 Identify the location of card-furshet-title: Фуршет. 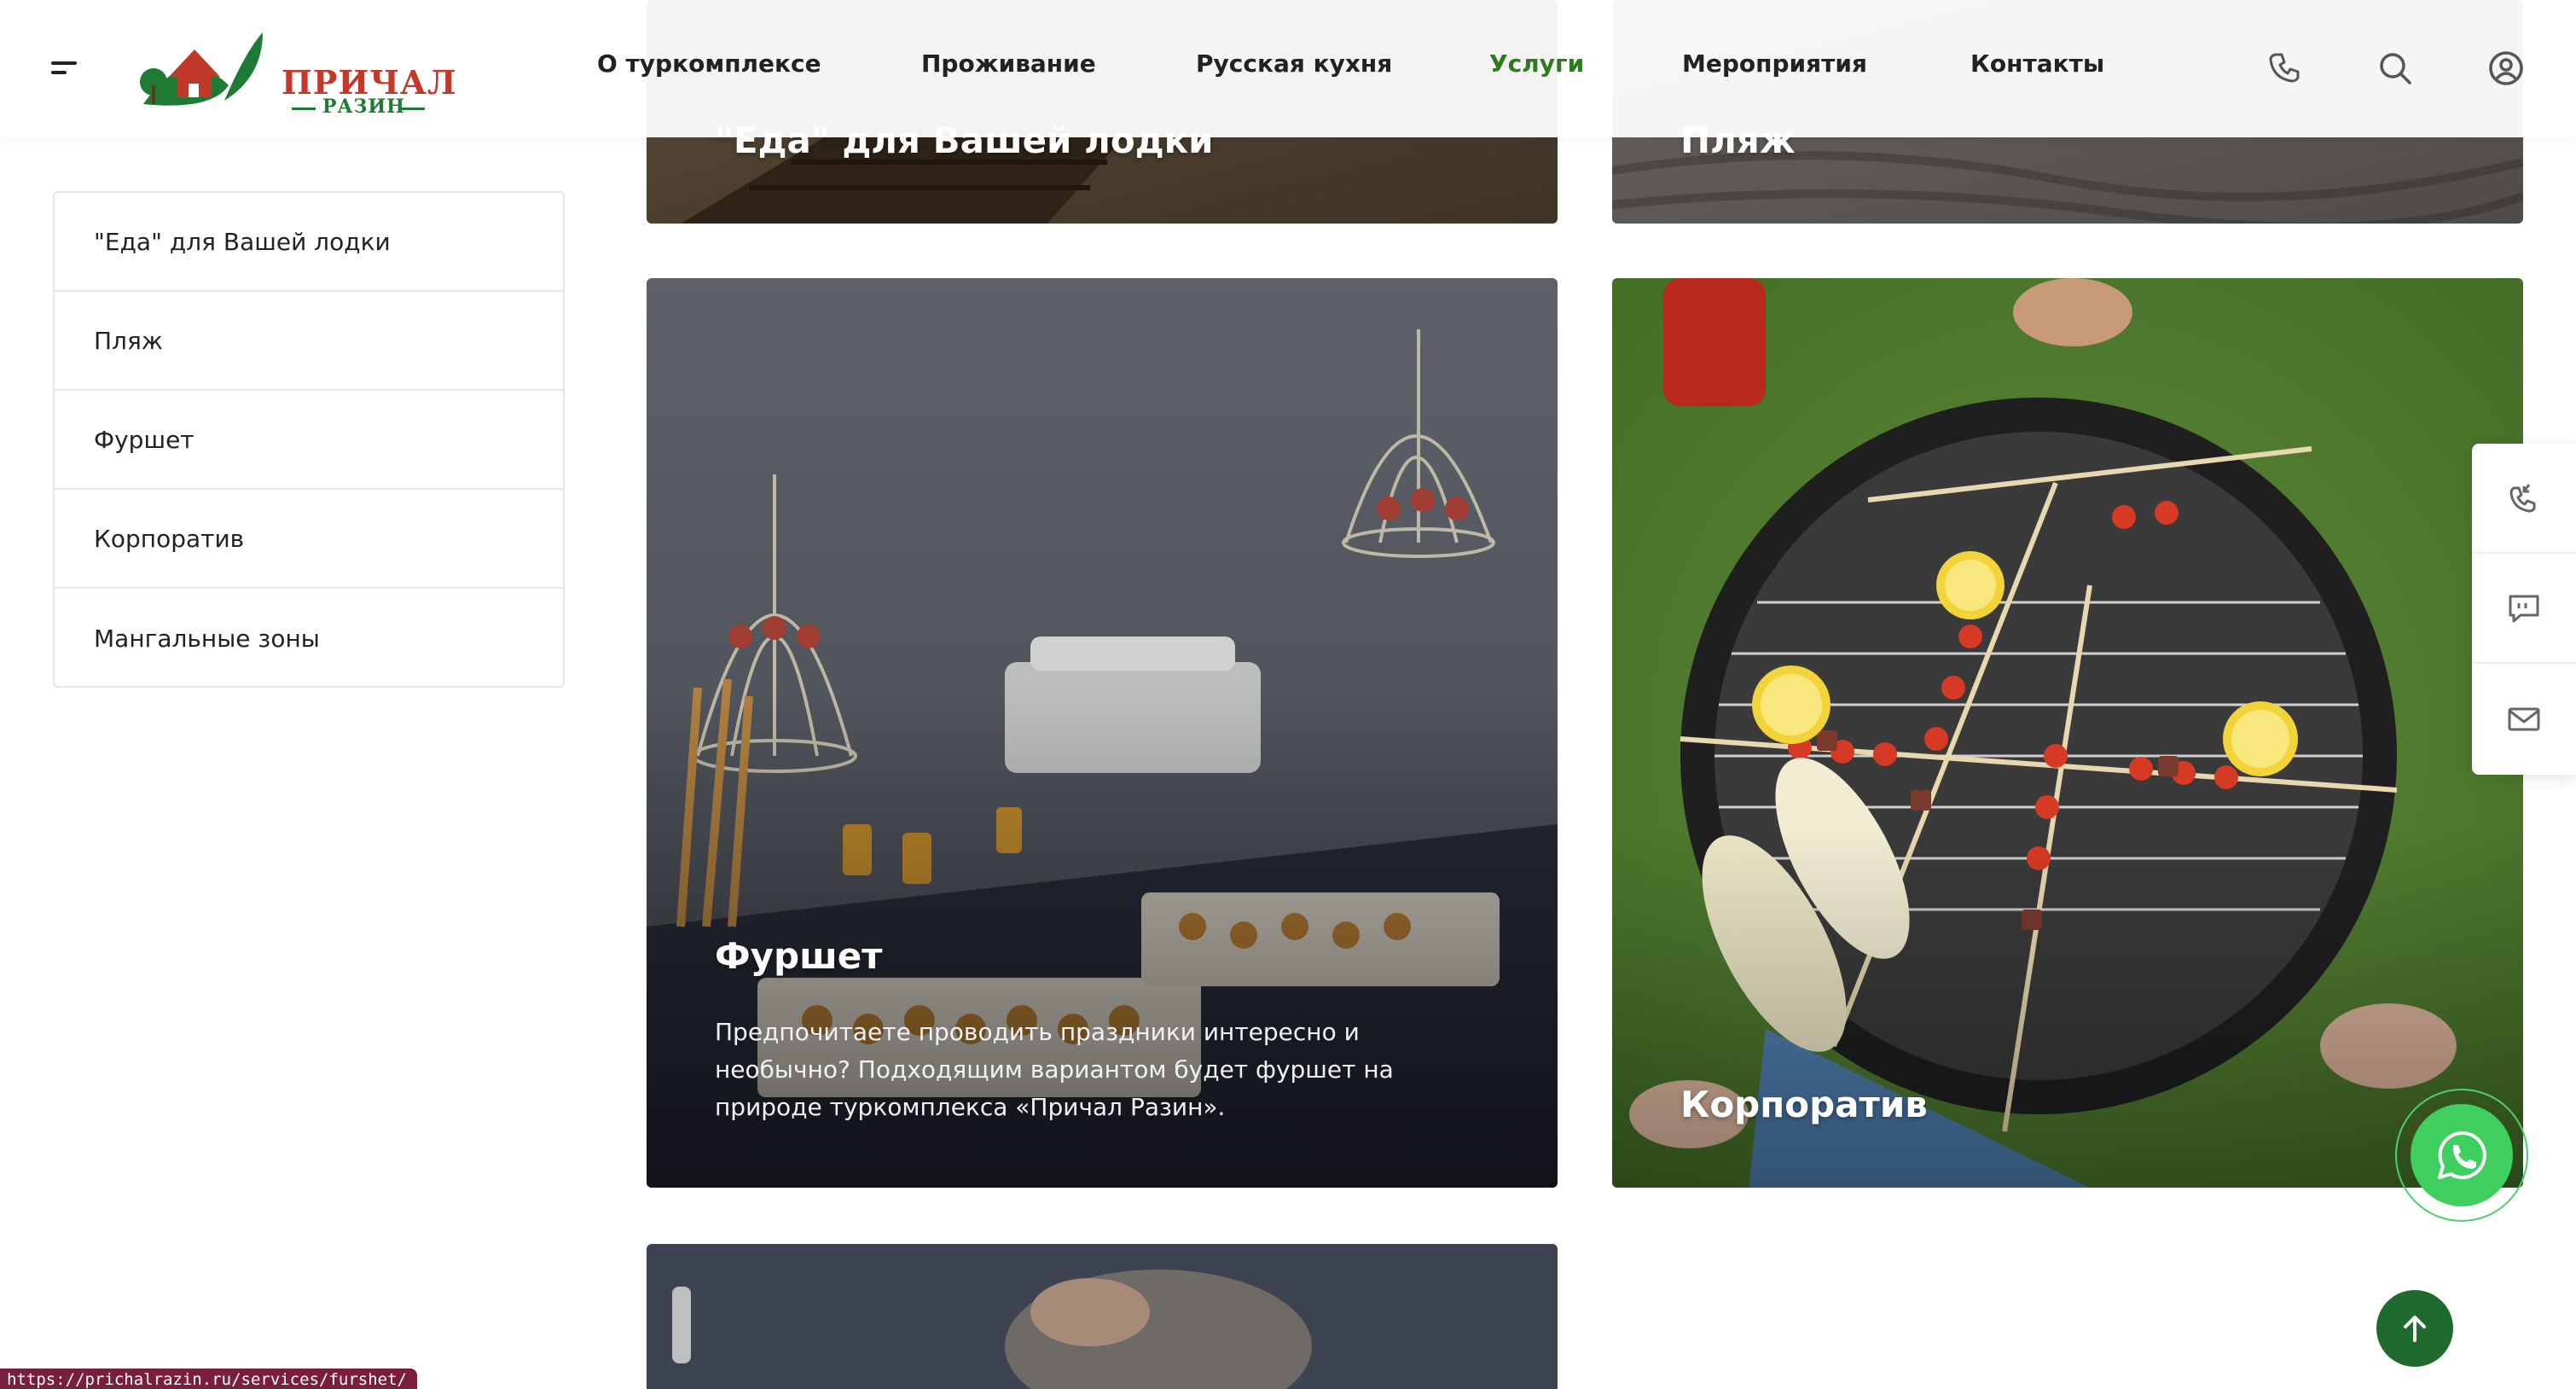
(799, 956).